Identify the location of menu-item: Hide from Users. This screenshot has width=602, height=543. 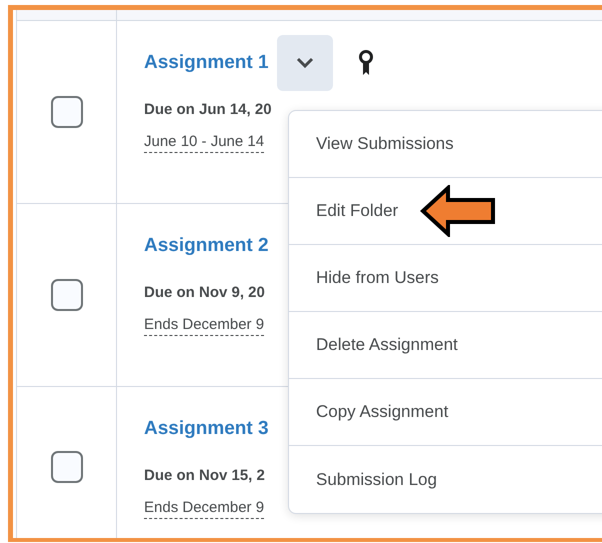
(377, 278).